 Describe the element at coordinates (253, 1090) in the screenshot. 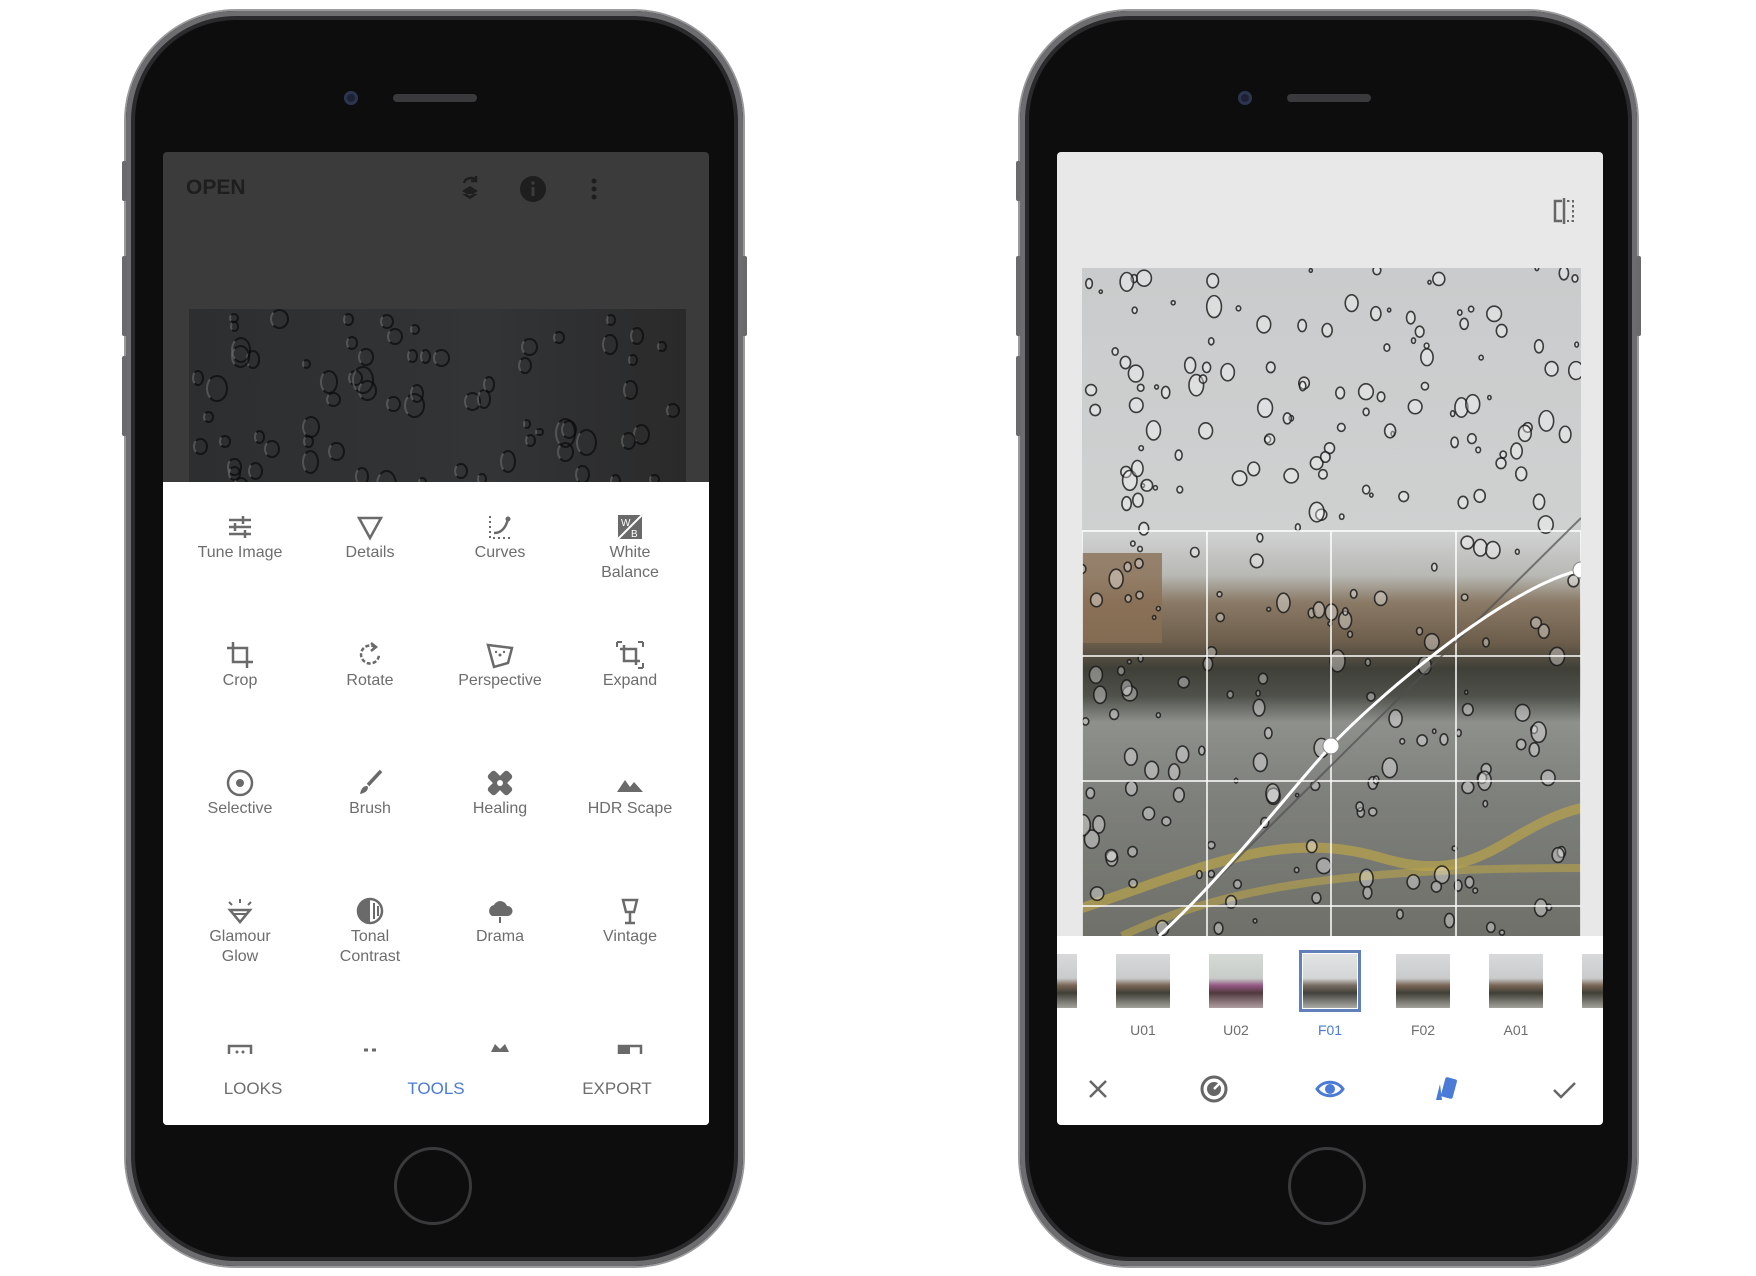

I see `tab-looks: LOOKS` at that location.